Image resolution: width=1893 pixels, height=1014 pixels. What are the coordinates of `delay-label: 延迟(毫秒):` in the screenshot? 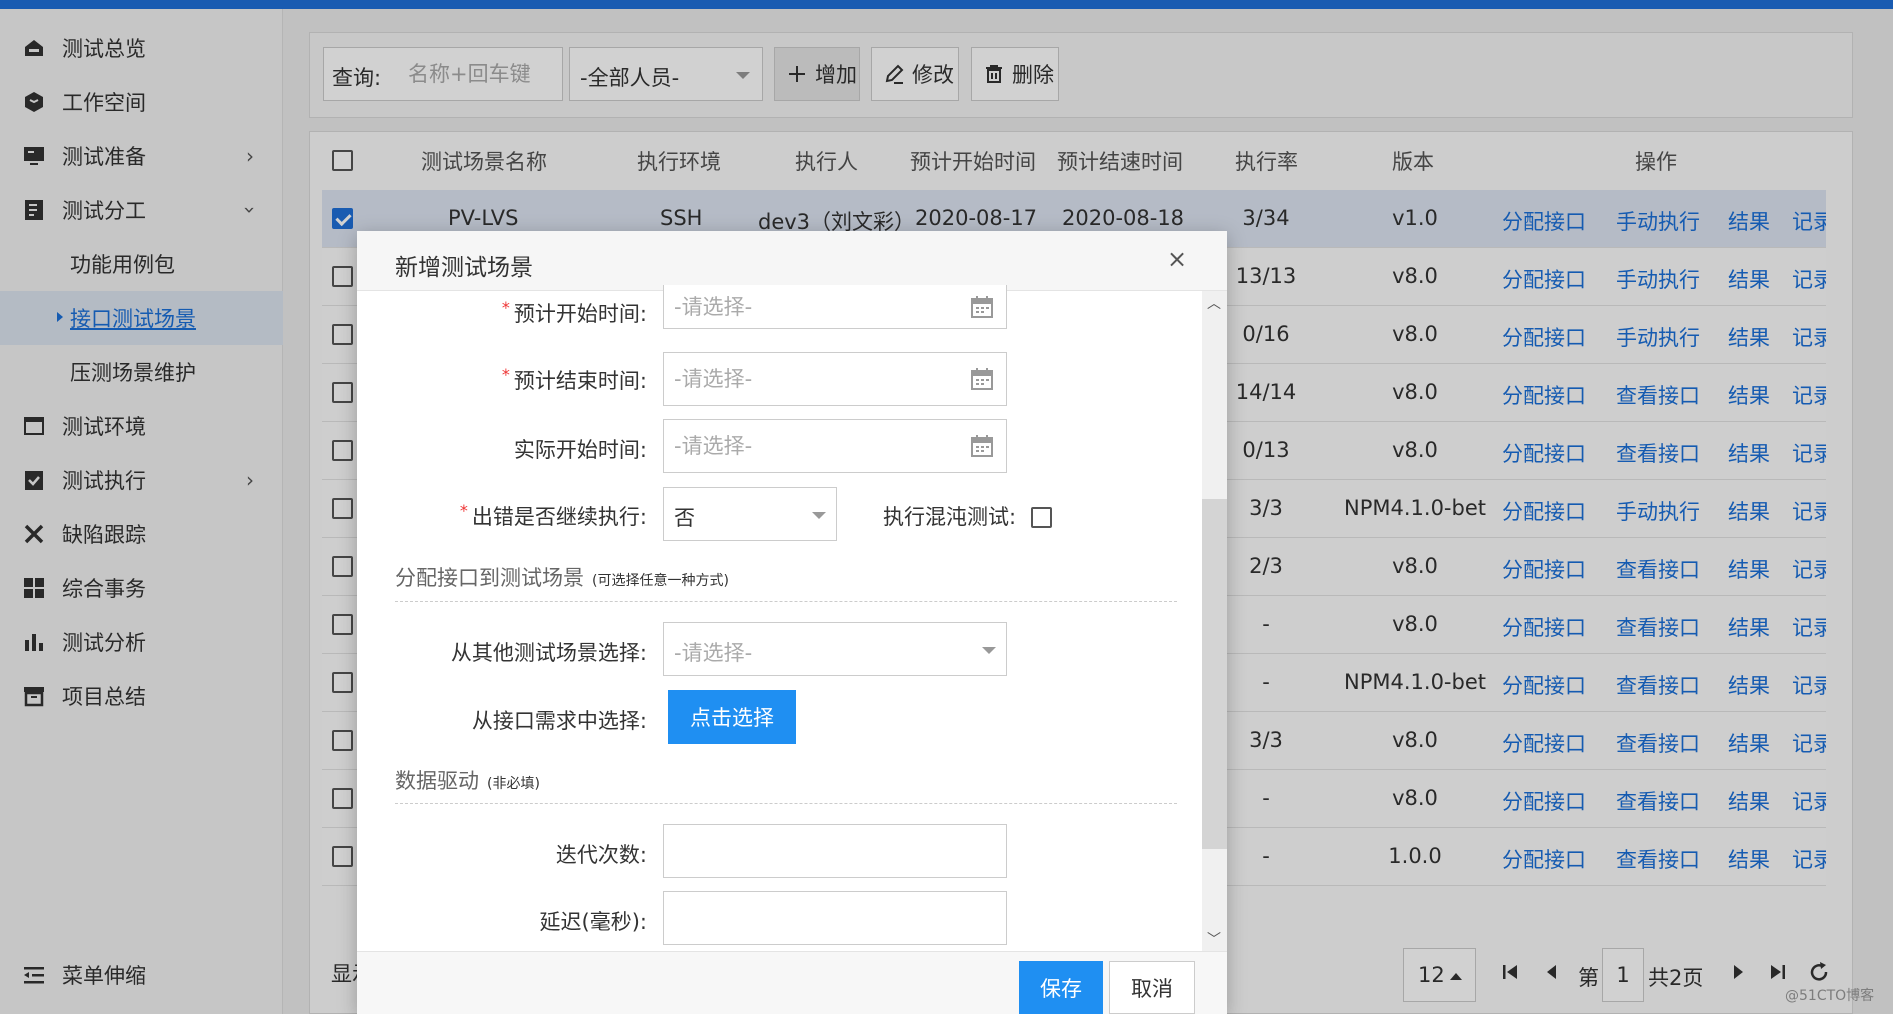 It's located at (593, 922).